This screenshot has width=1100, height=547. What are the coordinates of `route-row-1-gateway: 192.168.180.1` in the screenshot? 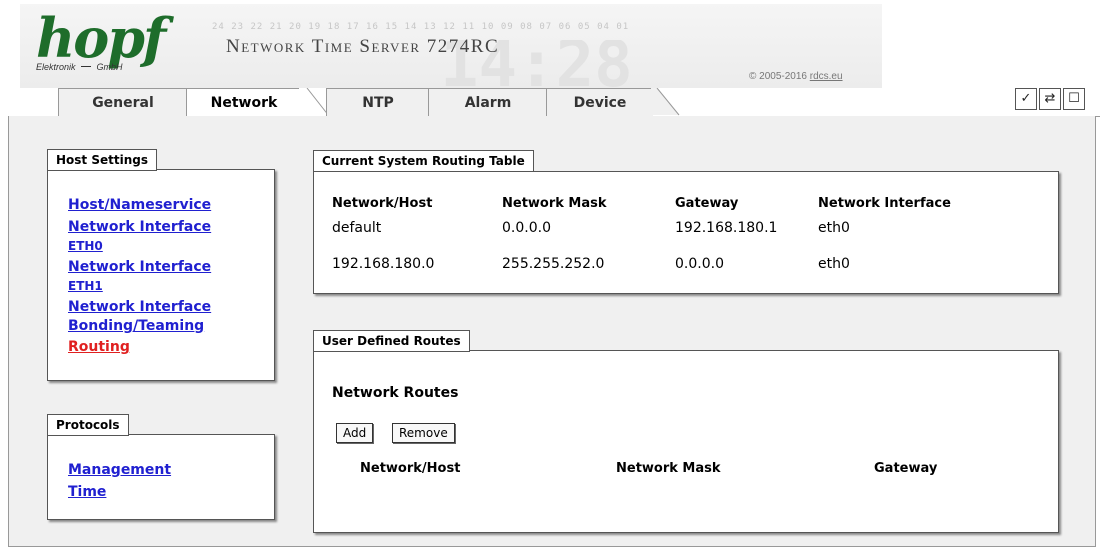 It's located at (726, 228).